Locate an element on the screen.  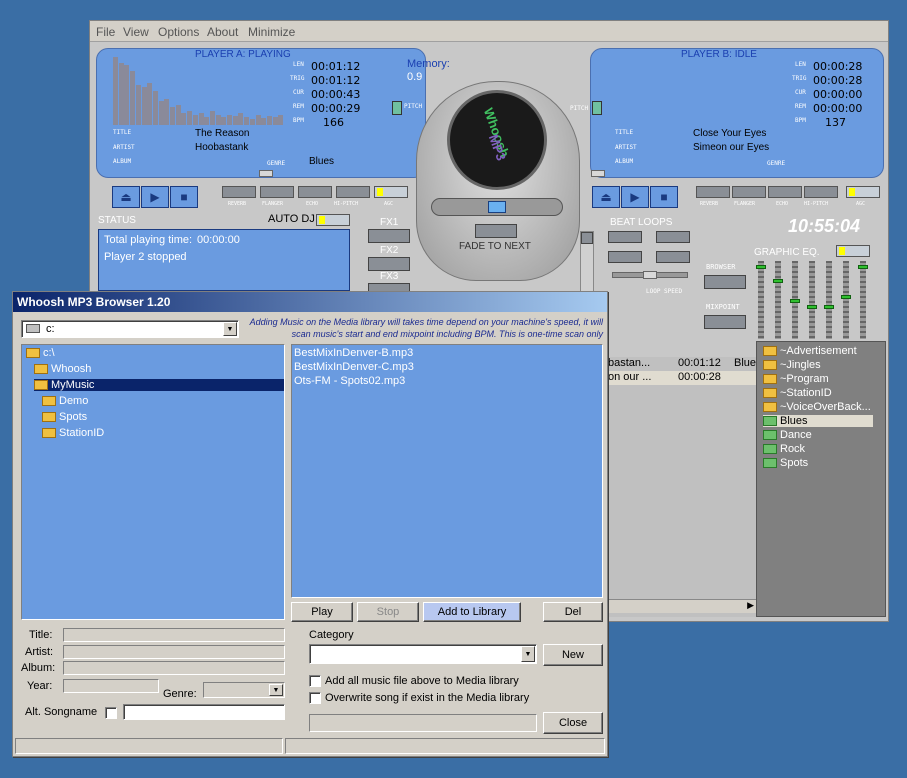
category-select: ▼ is located at coordinates (423, 654).